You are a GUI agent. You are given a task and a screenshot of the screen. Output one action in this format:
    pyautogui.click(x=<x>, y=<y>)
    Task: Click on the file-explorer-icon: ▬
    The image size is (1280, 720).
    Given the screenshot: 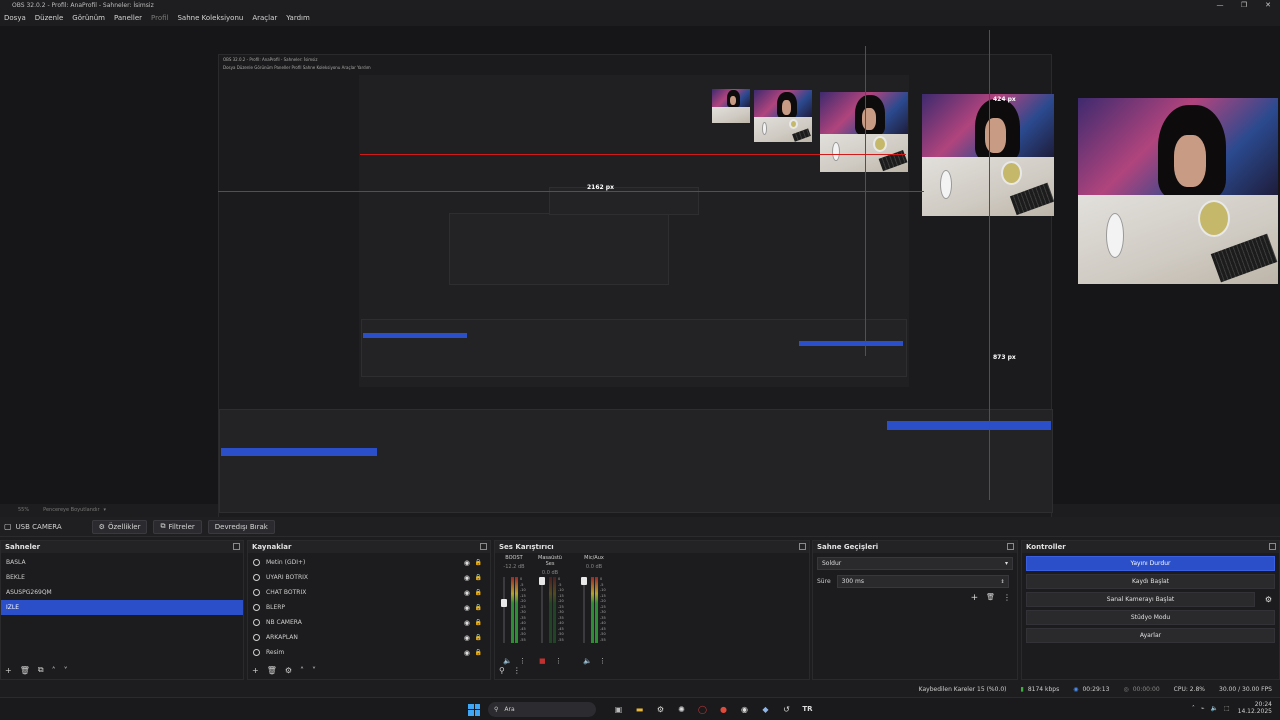 What is the action you would take?
    pyautogui.click(x=639, y=709)
    